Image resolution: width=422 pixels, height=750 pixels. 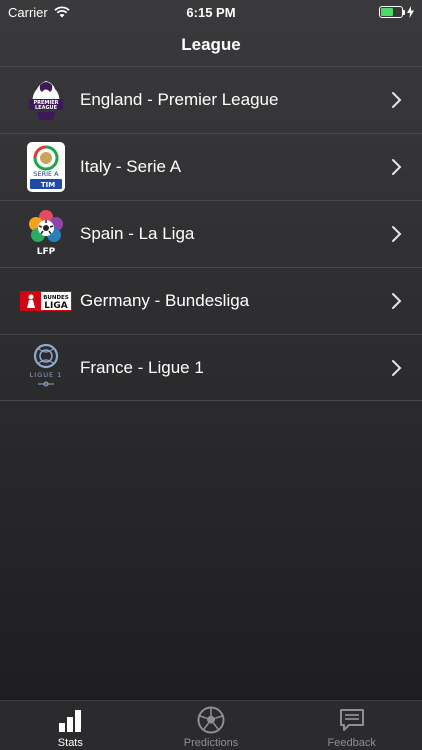 I want to click on tab-feedback-label: Feedback, so click(x=351, y=743).